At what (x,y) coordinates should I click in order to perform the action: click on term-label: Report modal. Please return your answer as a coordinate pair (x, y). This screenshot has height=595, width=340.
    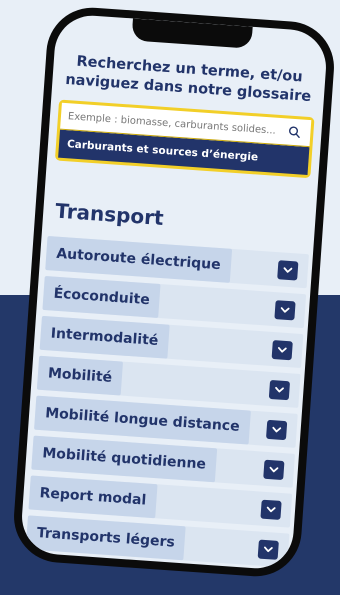
    Looking at the image, I should click on (93, 497).